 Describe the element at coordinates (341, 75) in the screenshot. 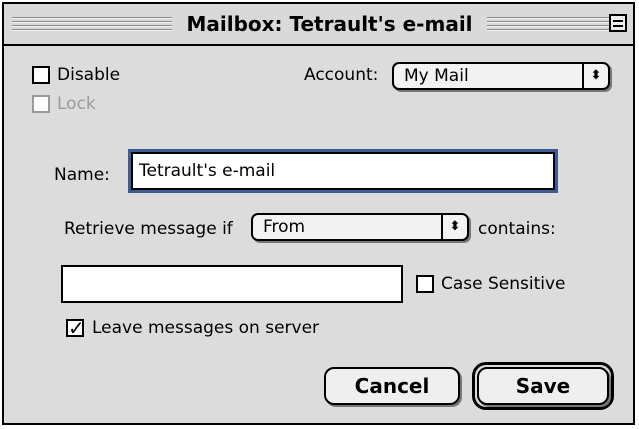

I see `account-label: Account:` at that location.